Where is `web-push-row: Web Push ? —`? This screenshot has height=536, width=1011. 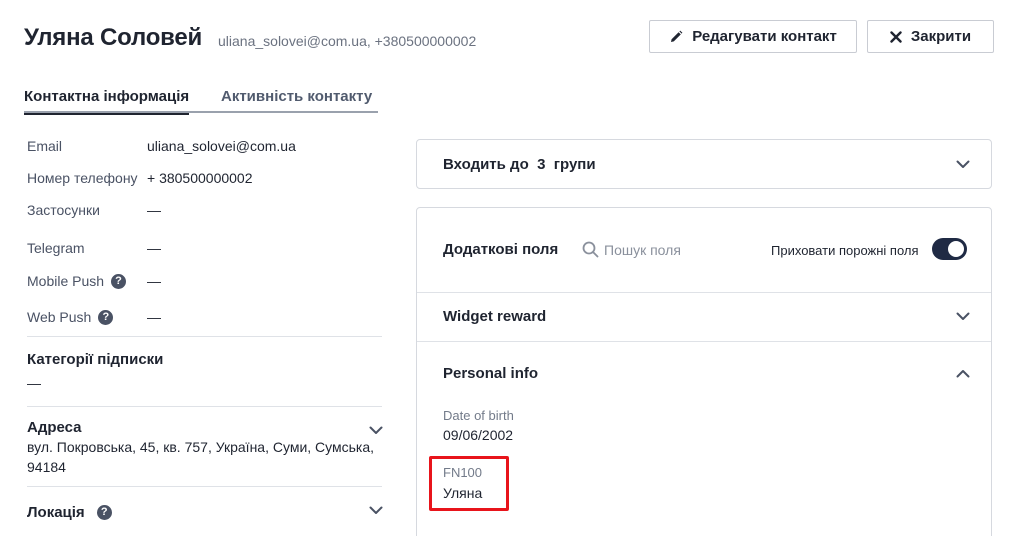 web-push-row: Web Push ? — is located at coordinates (94, 317).